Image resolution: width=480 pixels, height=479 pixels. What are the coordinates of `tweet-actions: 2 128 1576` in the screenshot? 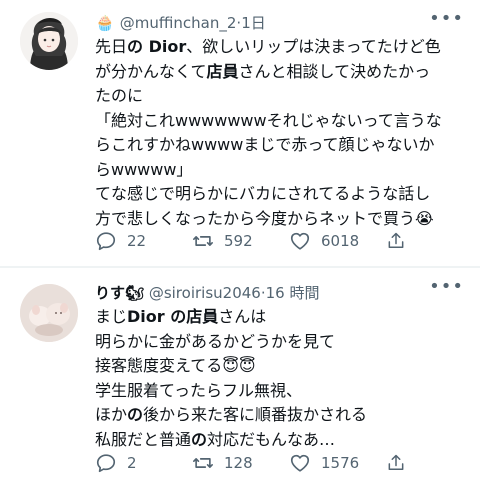 It's located at (275, 463).